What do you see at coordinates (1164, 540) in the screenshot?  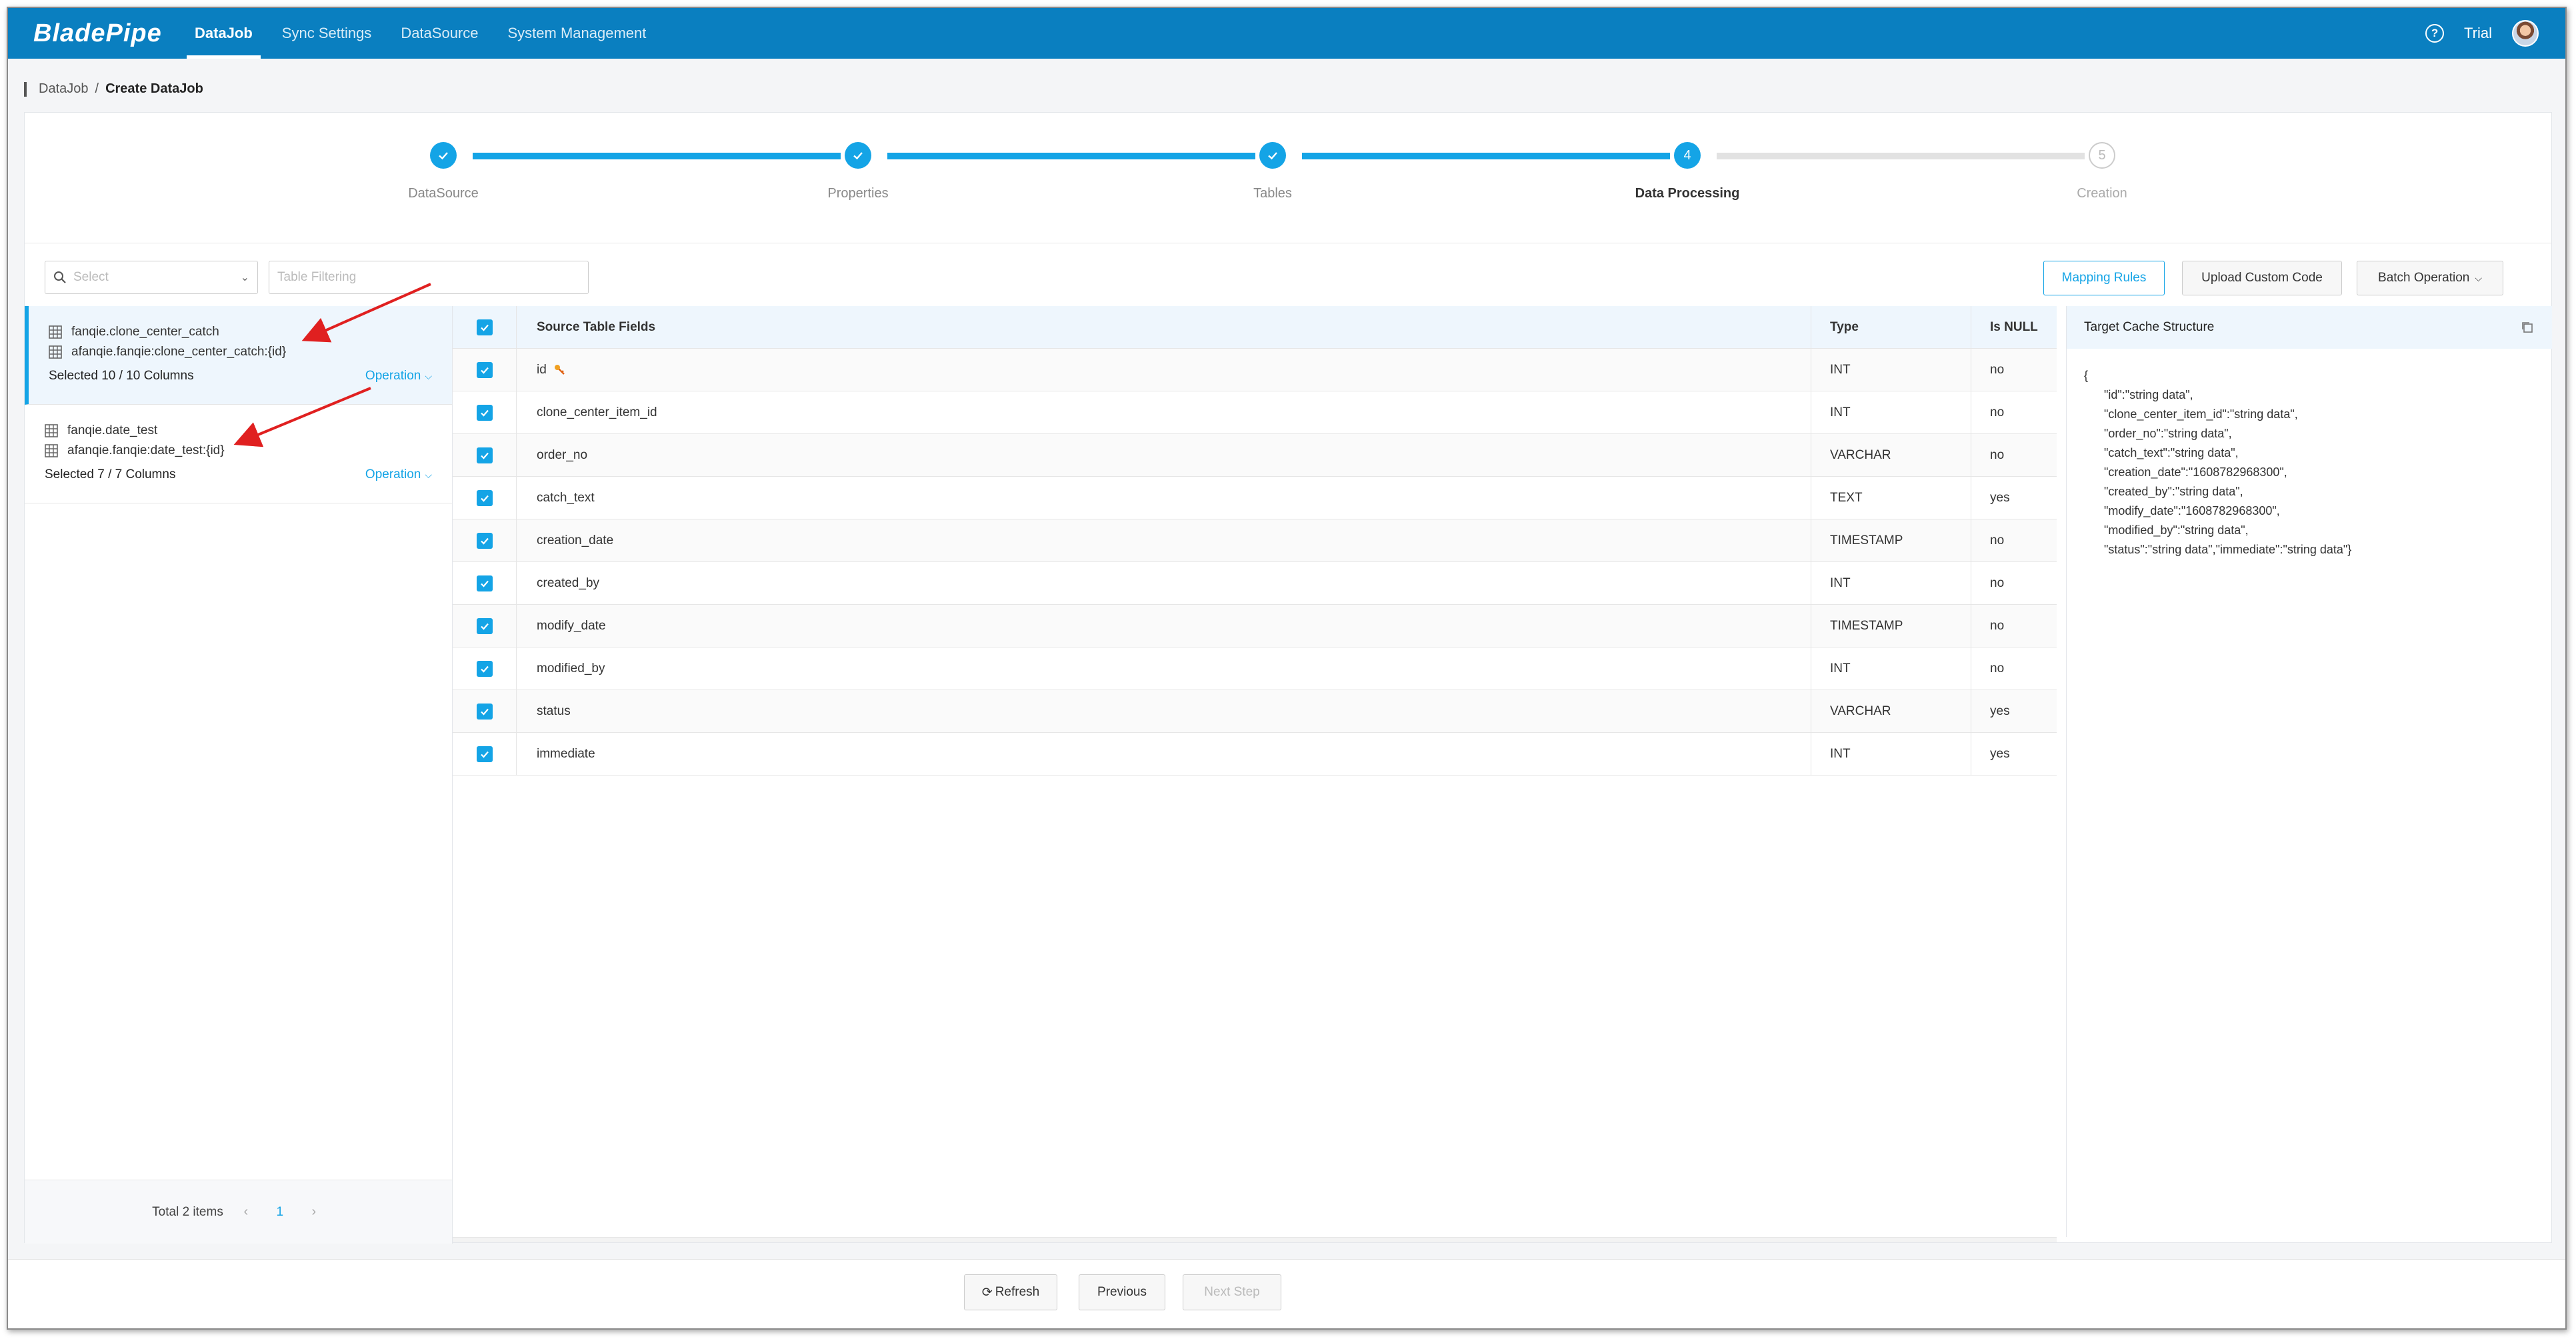 I see `field-name: creation_date` at bounding box center [1164, 540].